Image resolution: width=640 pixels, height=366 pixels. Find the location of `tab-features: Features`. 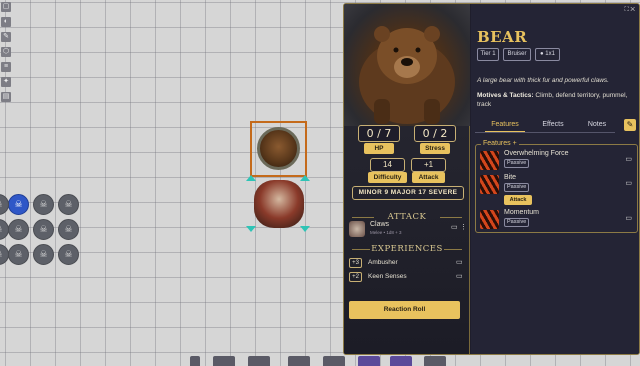

tab-features: Features is located at coordinates (505, 125).